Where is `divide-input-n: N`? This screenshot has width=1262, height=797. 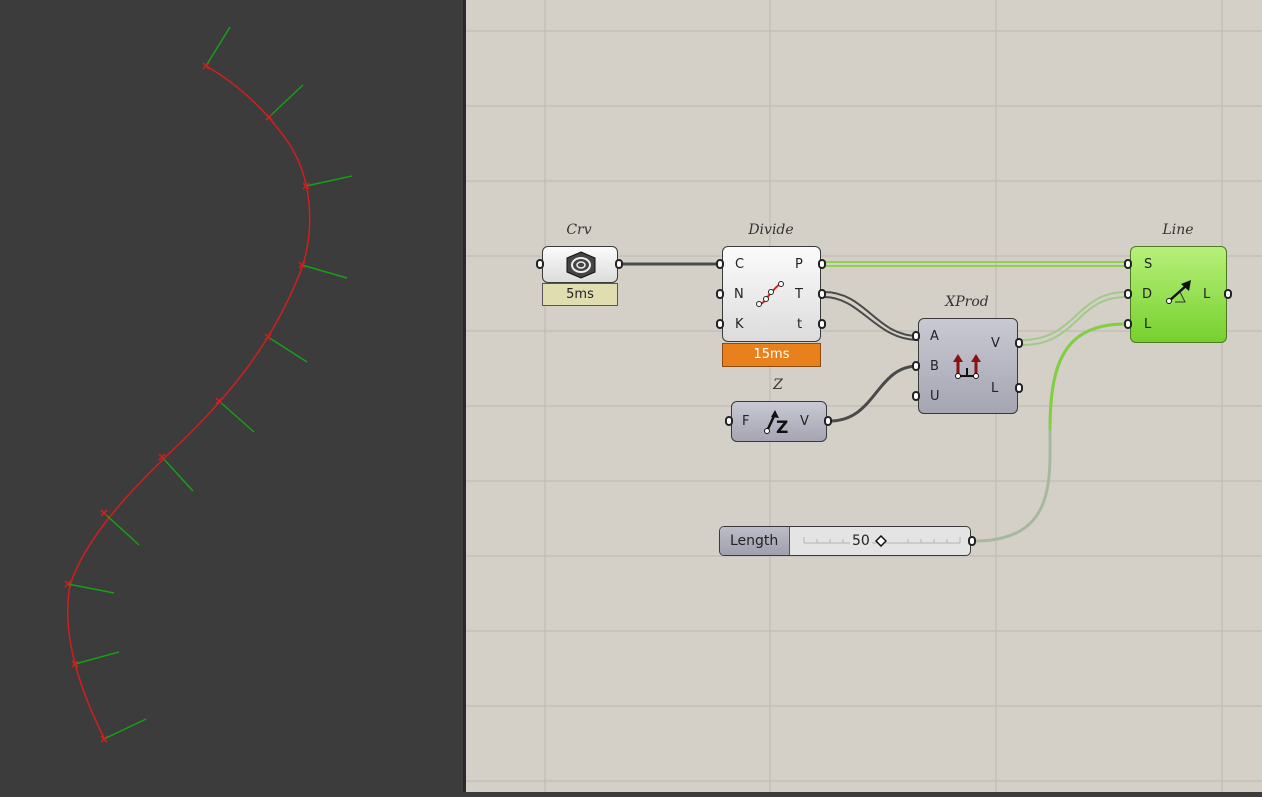
divide-input-n: N is located at coordinates (739, 294).